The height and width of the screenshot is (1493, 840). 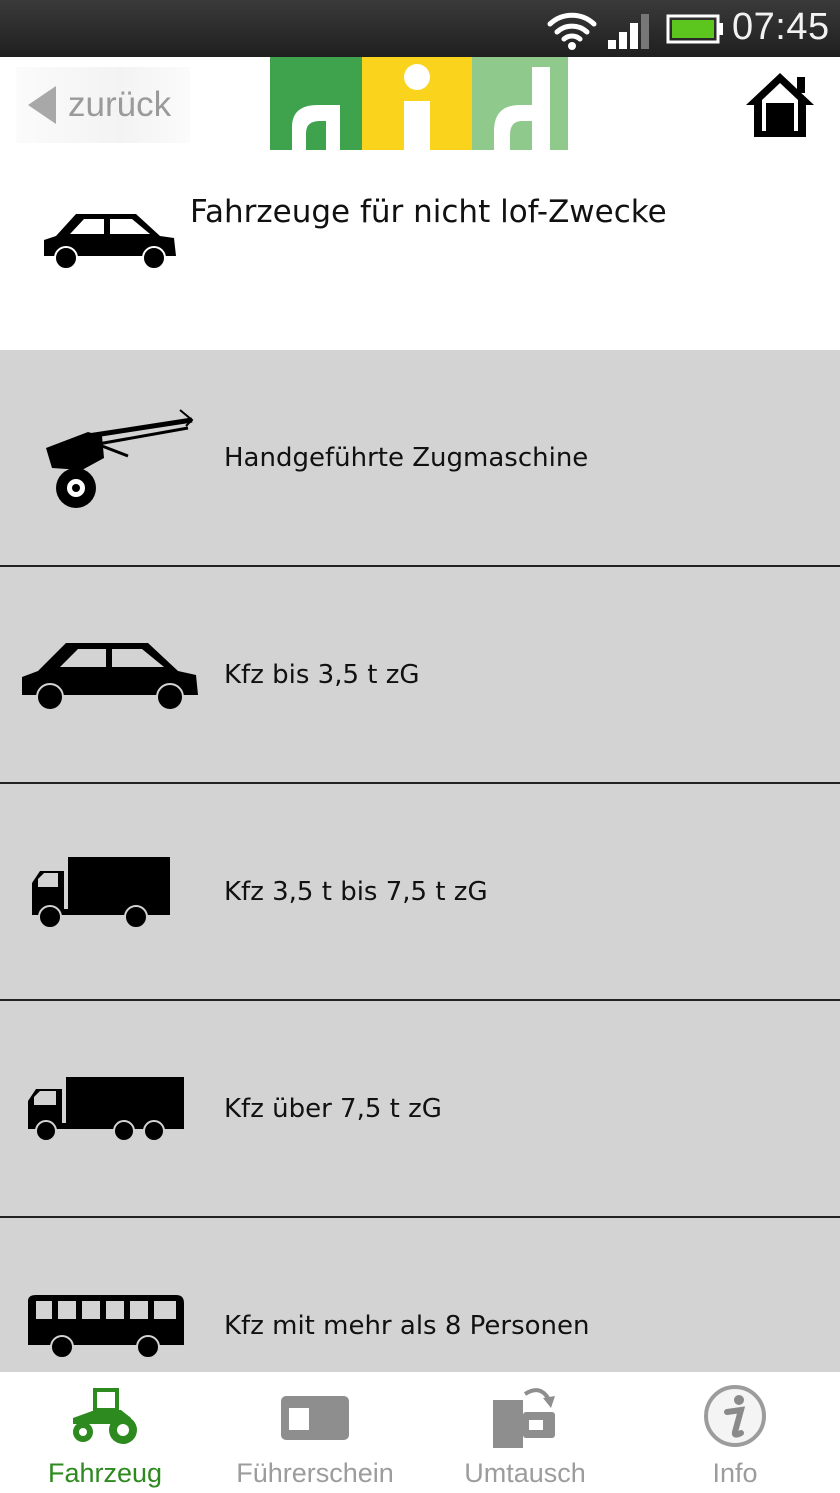 What do you see at coordinates (120, 104) in the screenshot?
I see `back-label: zurück` at bounding box center [120, 104].